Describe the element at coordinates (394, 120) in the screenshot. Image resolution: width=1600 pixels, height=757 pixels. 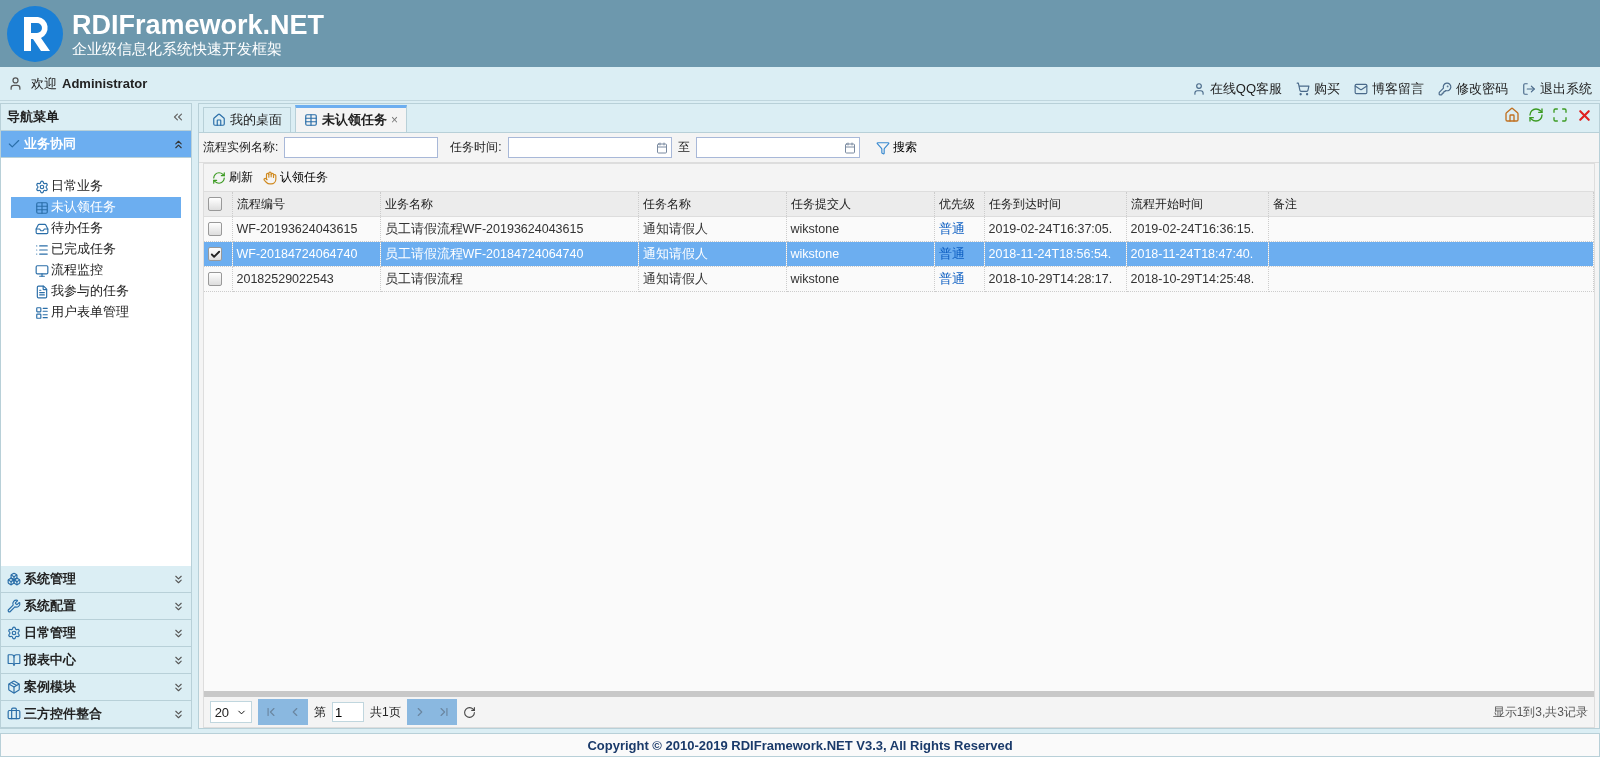
I see `tab-close: ×` at that location.